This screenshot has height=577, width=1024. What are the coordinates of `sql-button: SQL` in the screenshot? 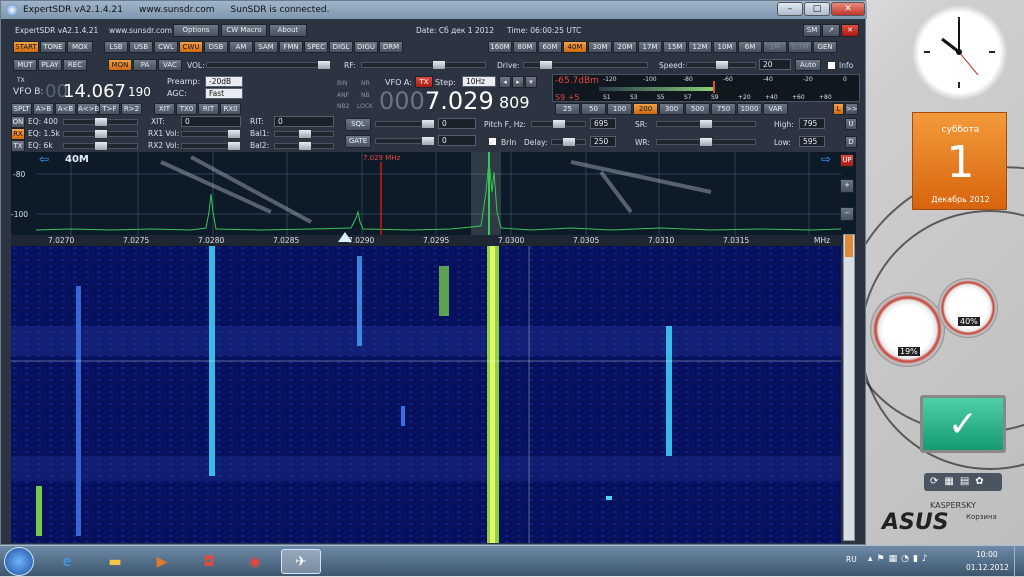 It's located at (358, 124).